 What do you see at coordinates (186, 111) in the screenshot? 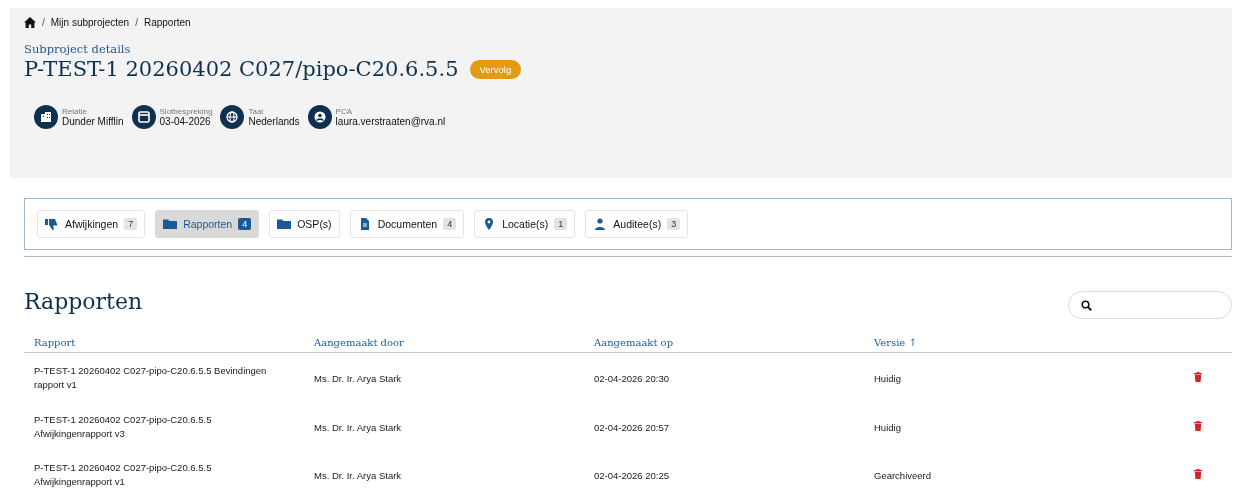
I see `info-label: Slotbespreking` at bounding box center [186, 111].